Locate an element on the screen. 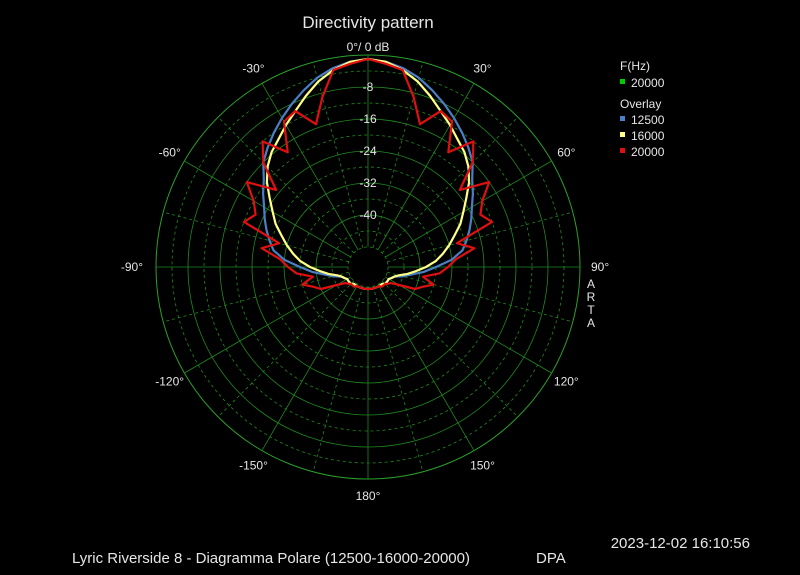 The width and height of the screenshot is (800, 575). side-label-letter-4: A is located at coordinates (591, 323).